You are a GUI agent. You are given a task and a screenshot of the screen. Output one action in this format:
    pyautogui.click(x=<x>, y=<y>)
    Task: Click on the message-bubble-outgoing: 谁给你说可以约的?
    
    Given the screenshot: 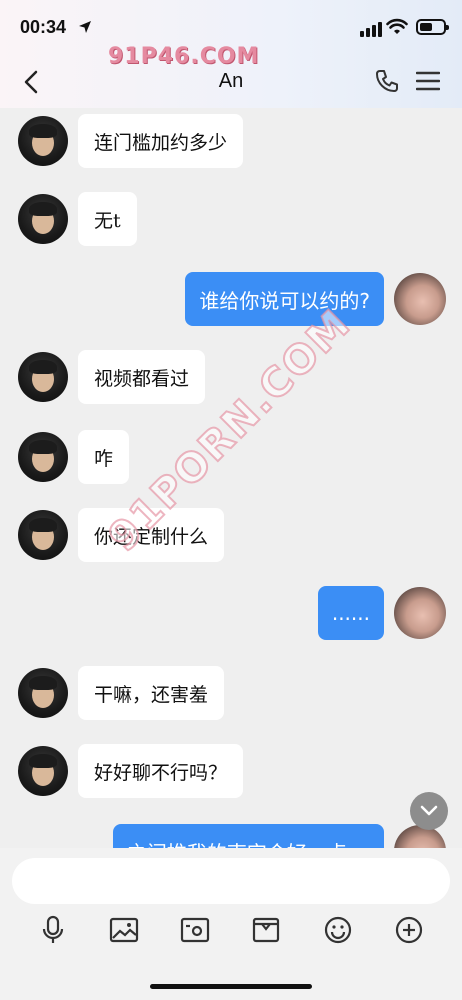 What is the action you would take?
    pyautogui.click(x=284, y=299)
    